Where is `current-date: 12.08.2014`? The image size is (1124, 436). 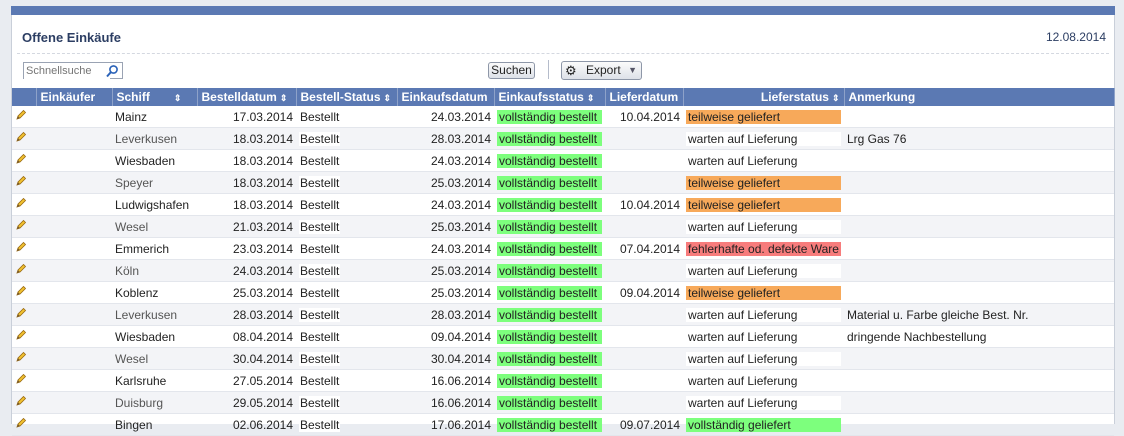
current-date: 12.08.2014 is located at coordinates (1075, 37).